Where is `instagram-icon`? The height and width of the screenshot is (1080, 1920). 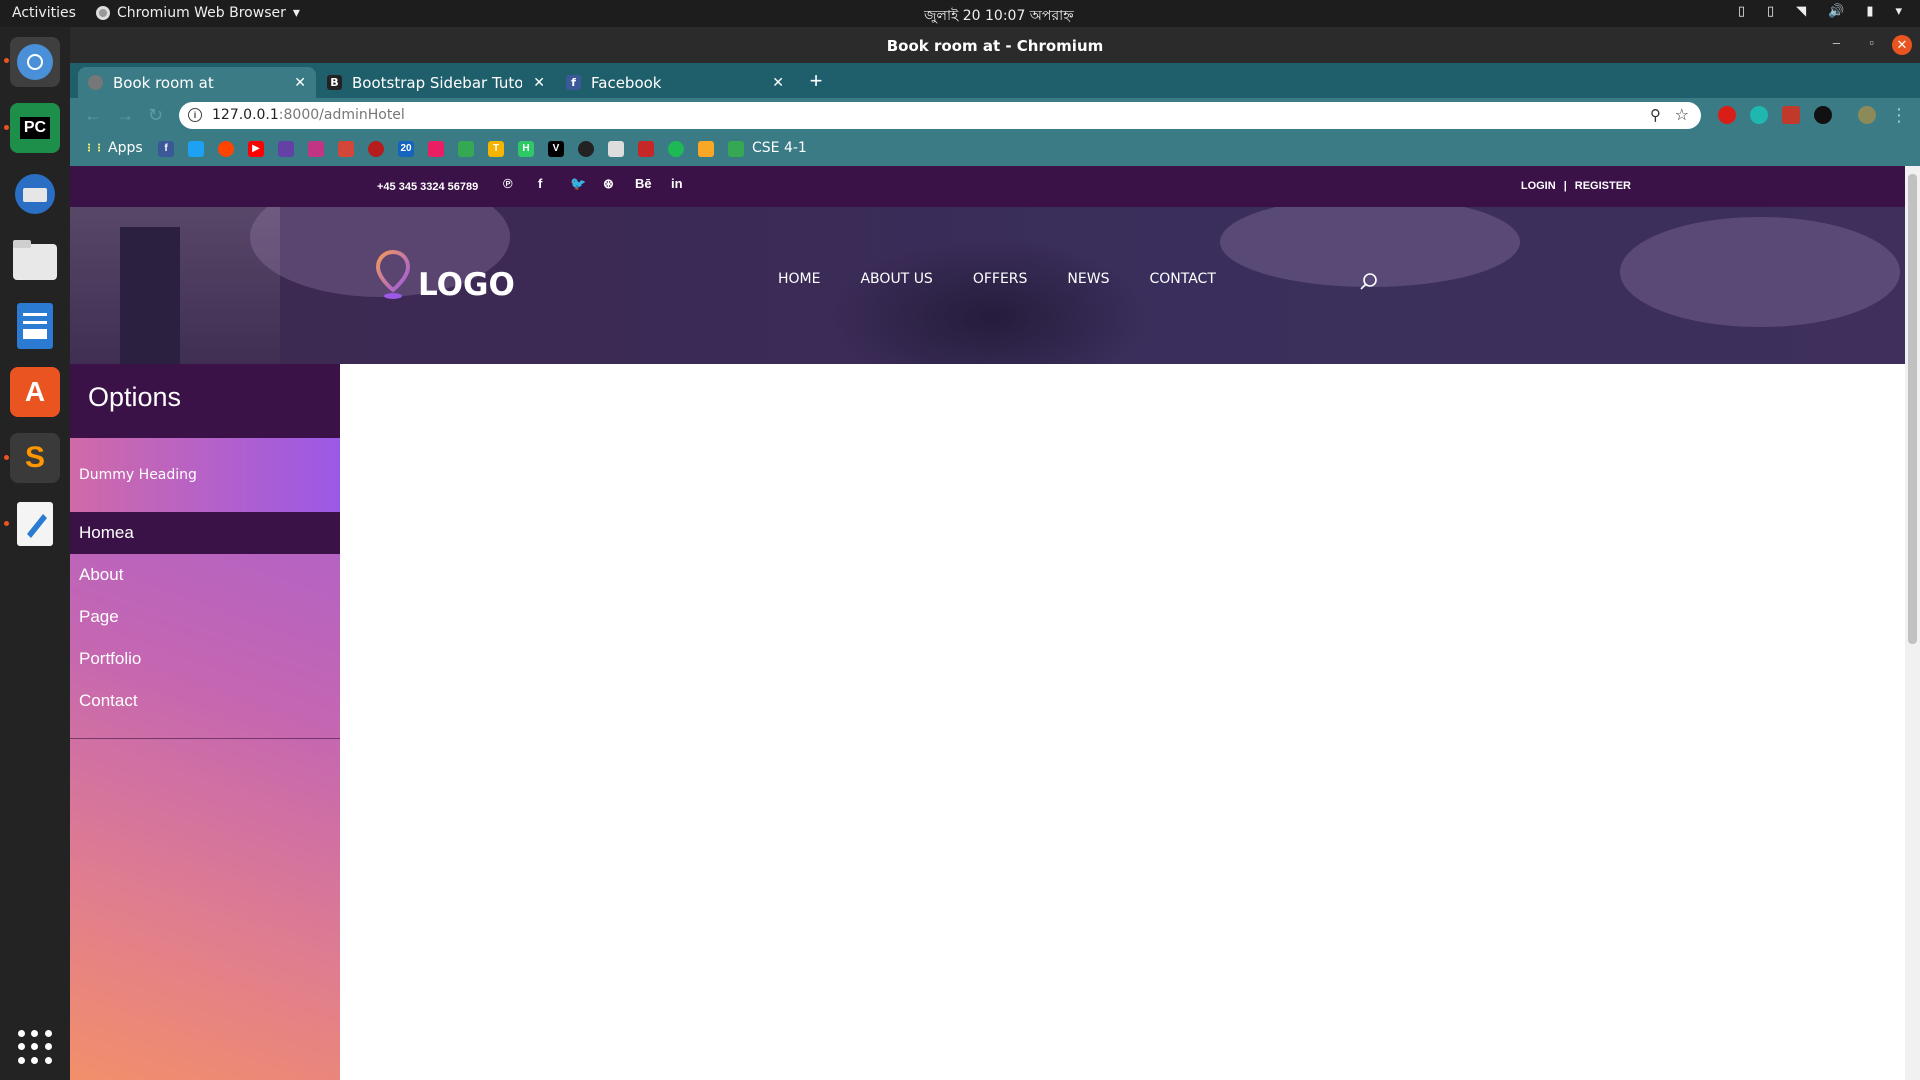
instagram-icon is located at coordinates (316, 149).